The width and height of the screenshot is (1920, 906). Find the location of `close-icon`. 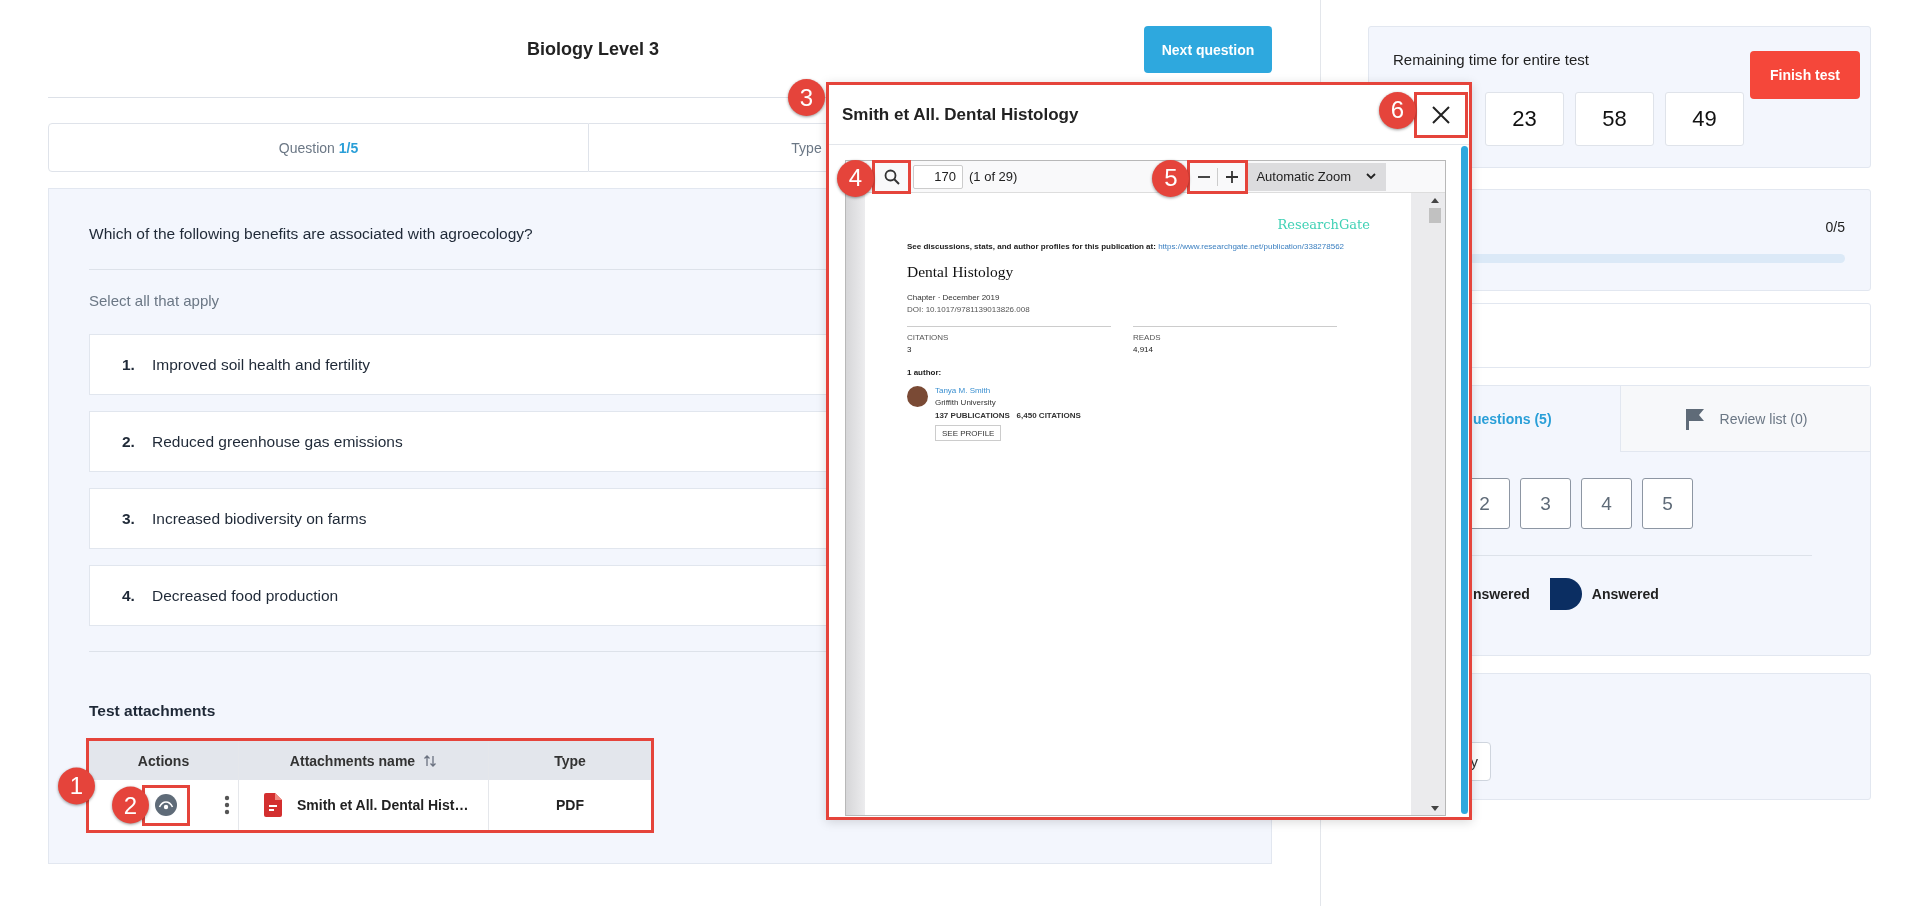

close-icon is located at coordinates (1441, 114).